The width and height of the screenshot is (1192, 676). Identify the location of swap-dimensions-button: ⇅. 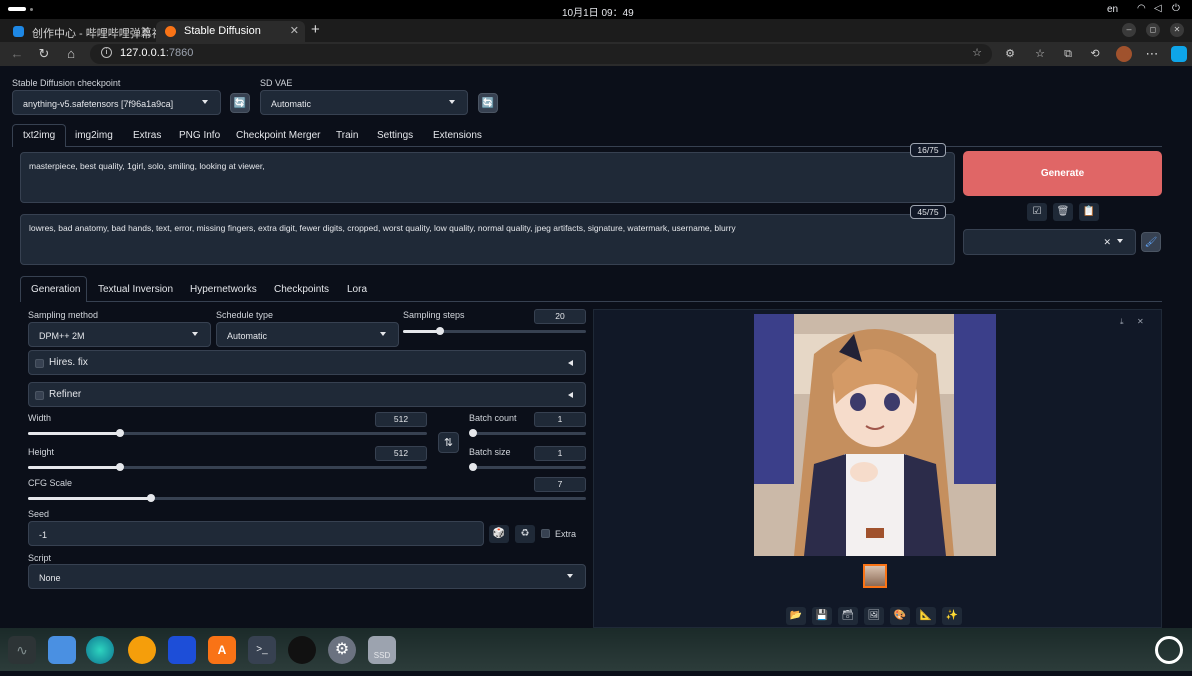
(448, 442).